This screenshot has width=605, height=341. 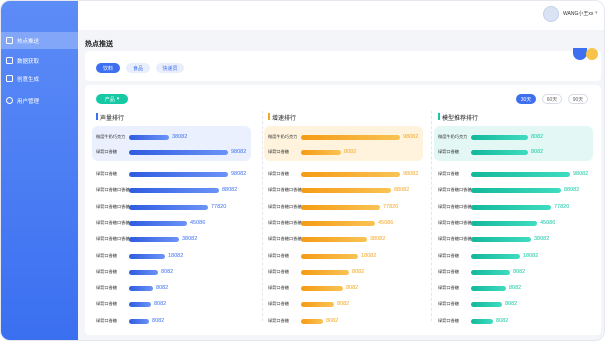 What do you see at coordinates (9, 78) in the screenshot?
I see `image-icon` at bounding box center [9, 78].